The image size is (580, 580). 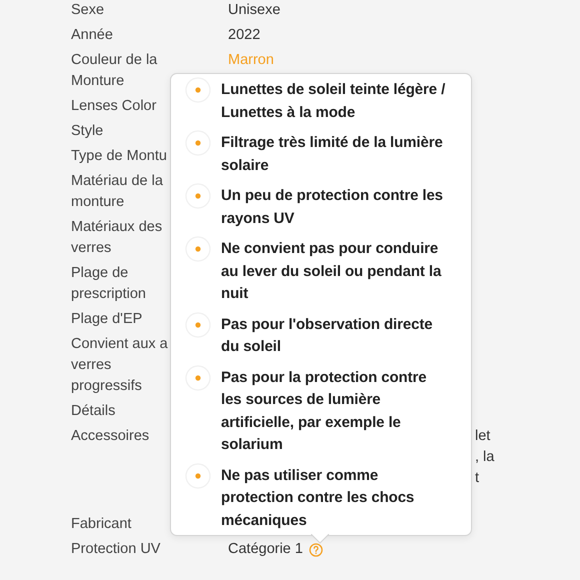 I want to click on spec-label: Style, so click(x=87, y=131).